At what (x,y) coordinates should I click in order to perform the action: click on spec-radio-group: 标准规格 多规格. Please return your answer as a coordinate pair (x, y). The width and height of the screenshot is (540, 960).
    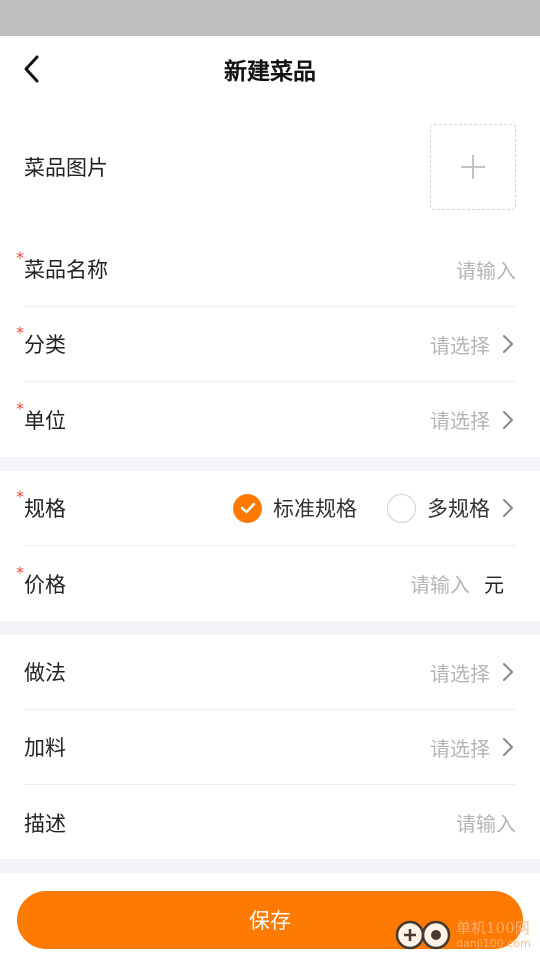
    Looking at the image, I should click on (359, 508).